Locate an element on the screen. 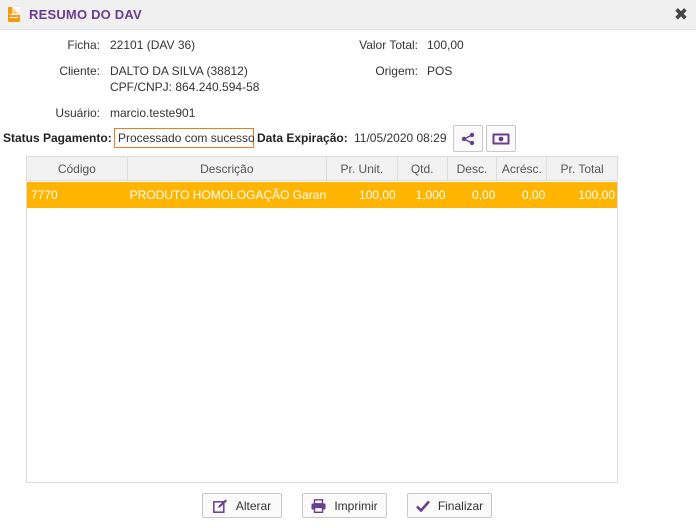 The image size is (696, 528). imprimir-label: Imprimir is located at coordinates (356, 505).